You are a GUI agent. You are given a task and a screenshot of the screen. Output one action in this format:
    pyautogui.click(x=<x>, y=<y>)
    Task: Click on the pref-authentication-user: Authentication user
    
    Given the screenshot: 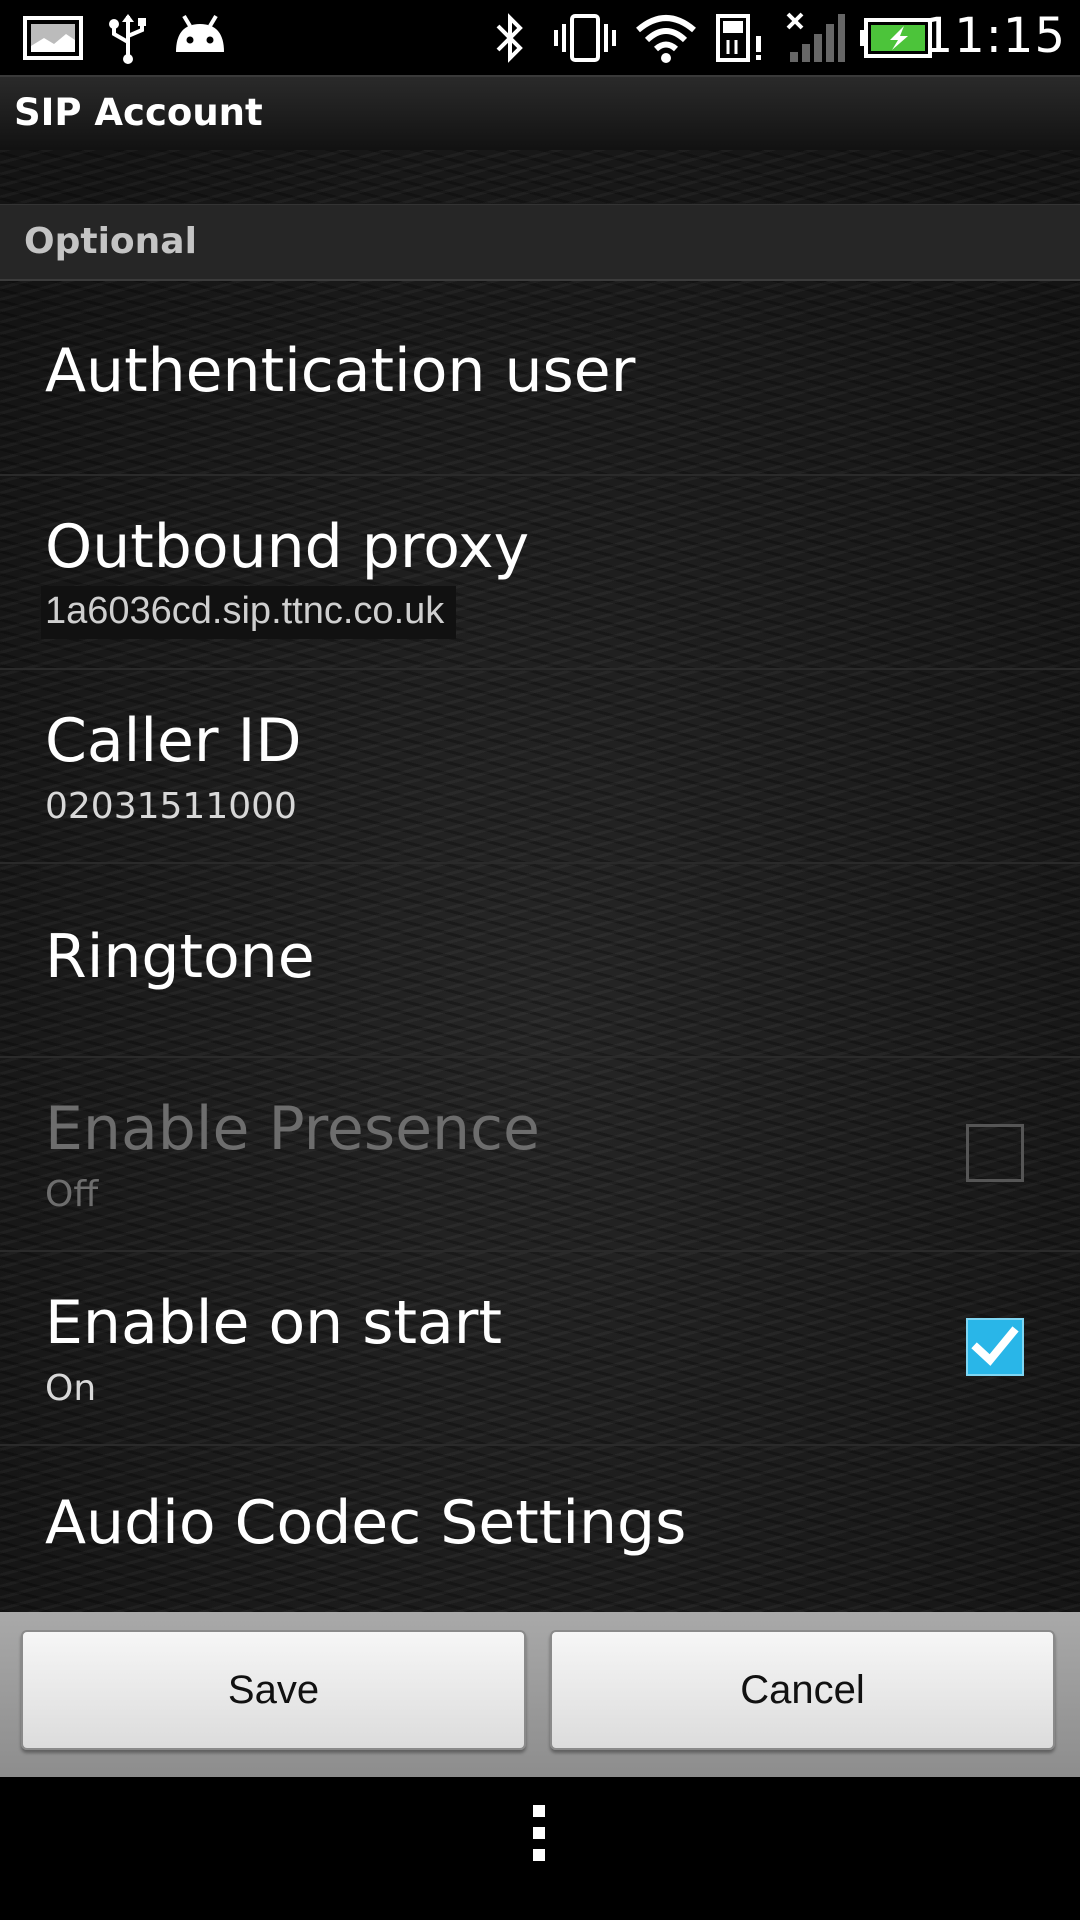 What is the action you would take?
    pyautogui.click(x=540, y=378)
    